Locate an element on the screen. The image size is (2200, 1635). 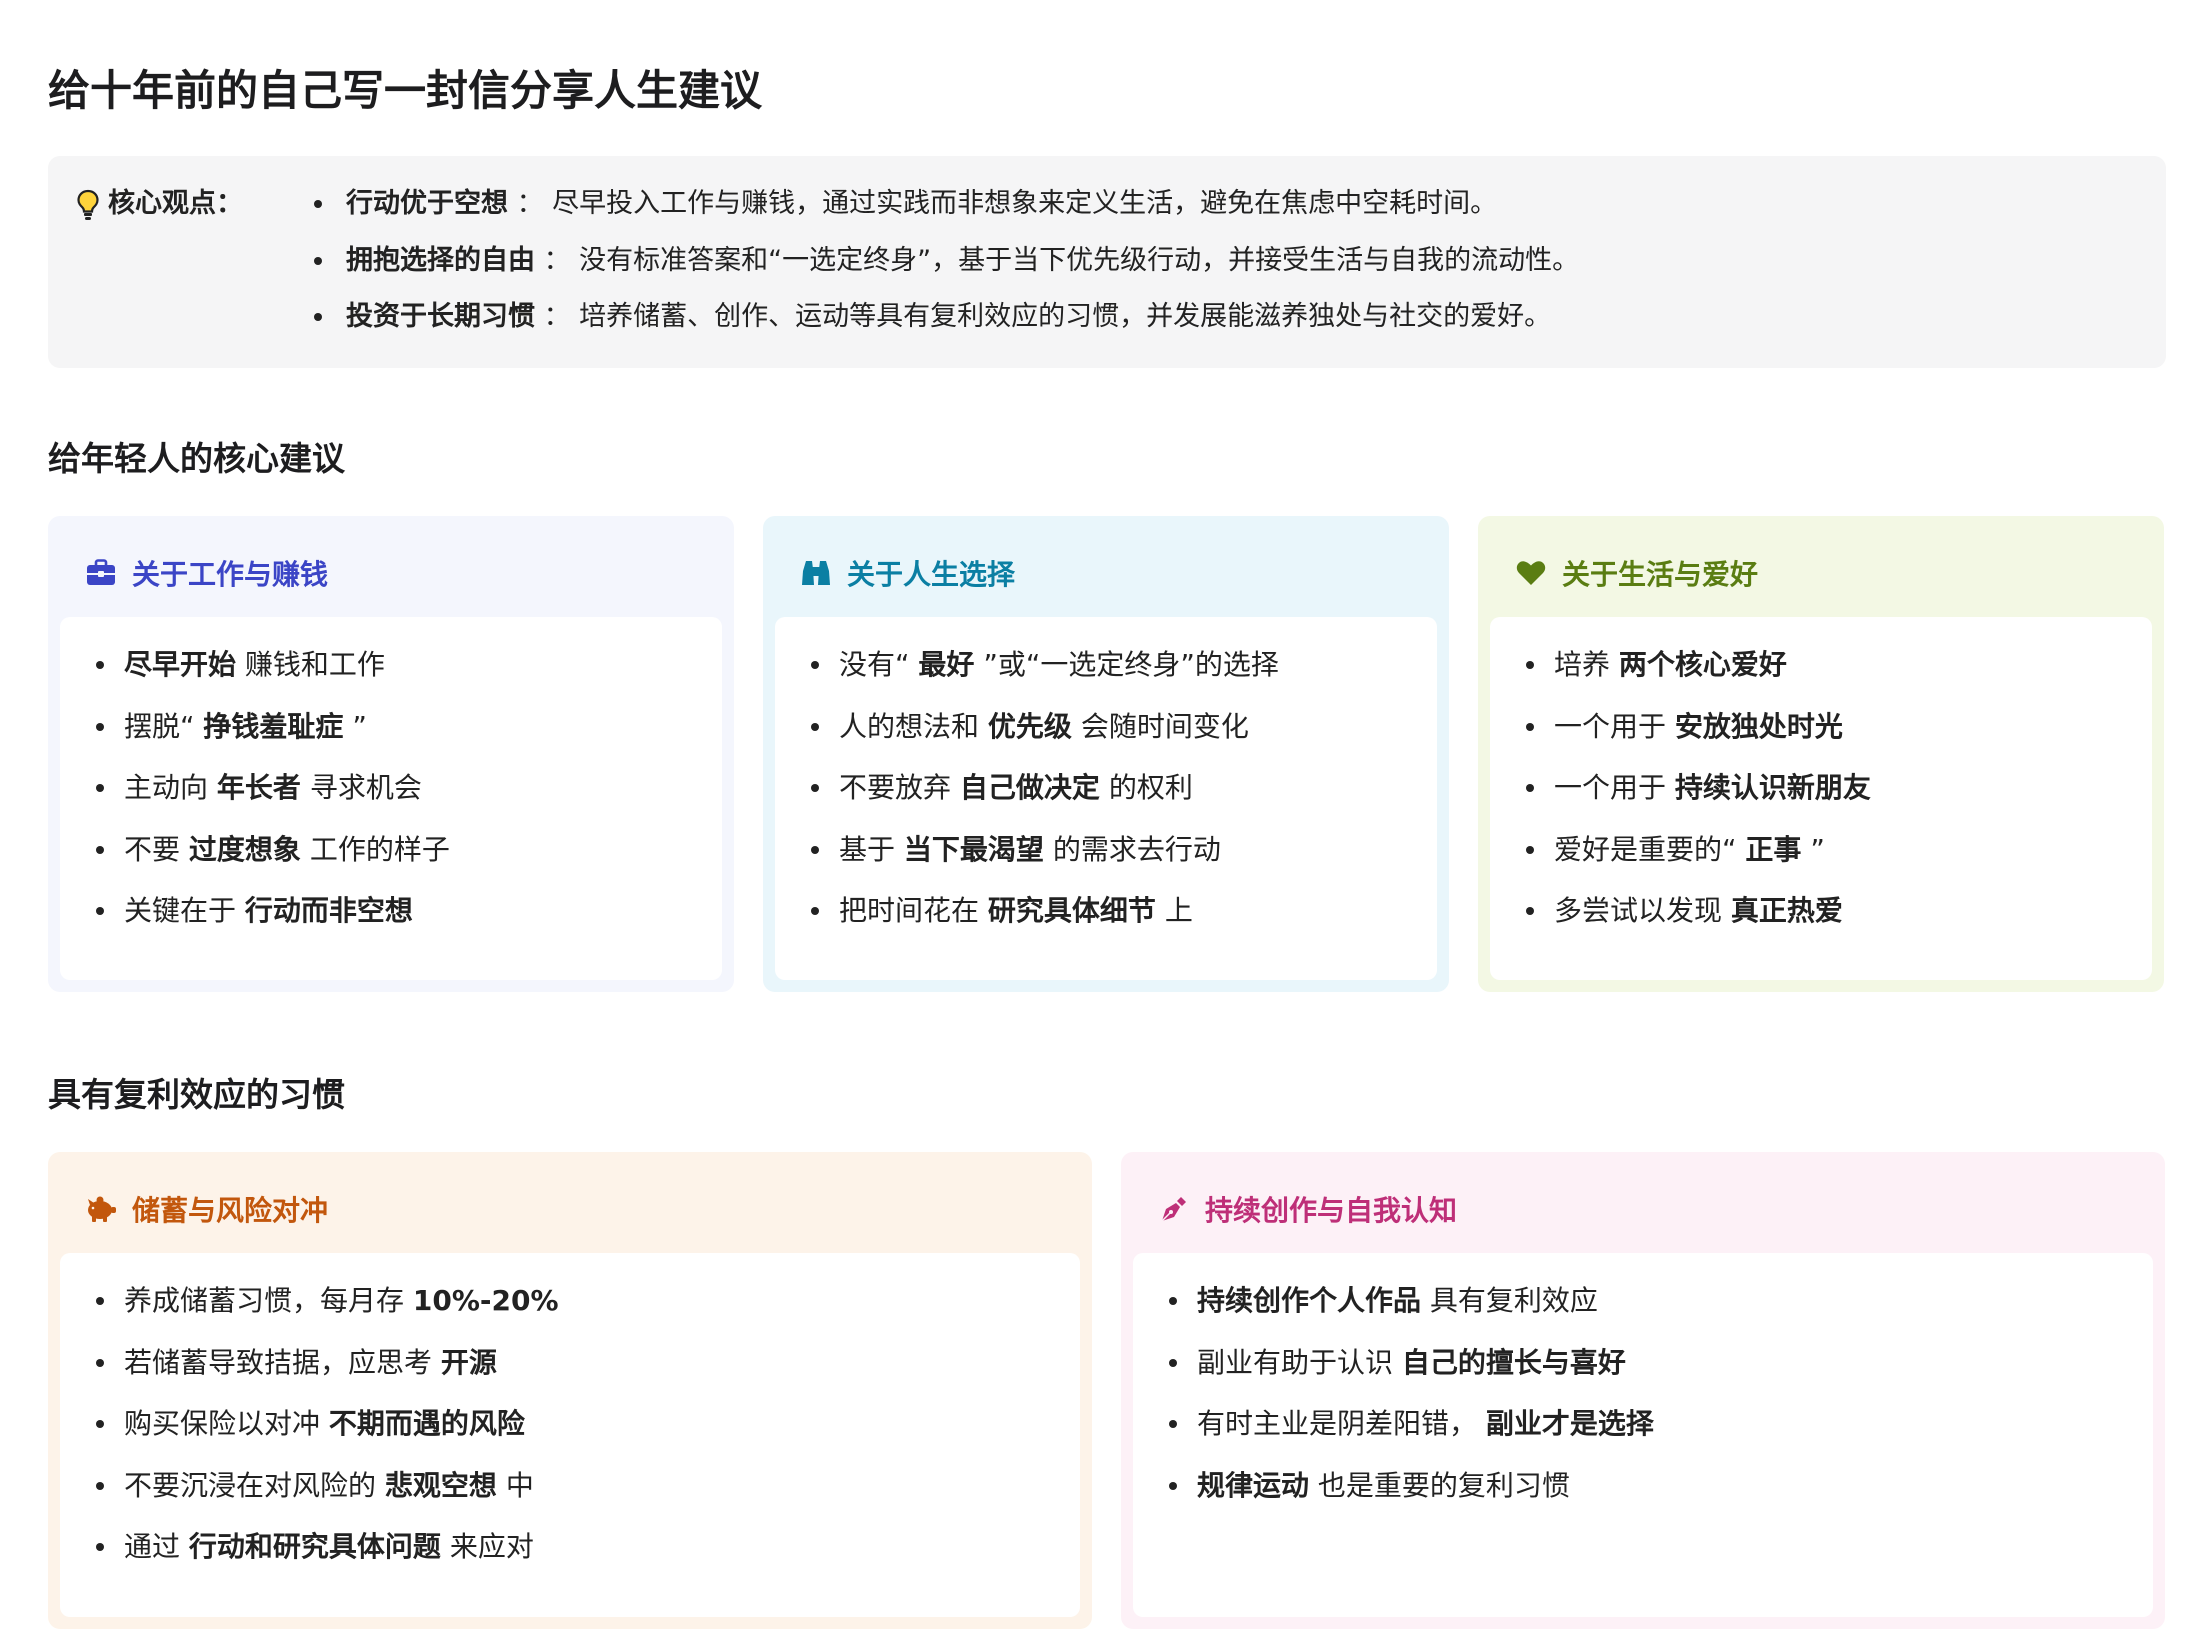
item-text: 具有复利效应 is located at coordinates (1509, 1300).